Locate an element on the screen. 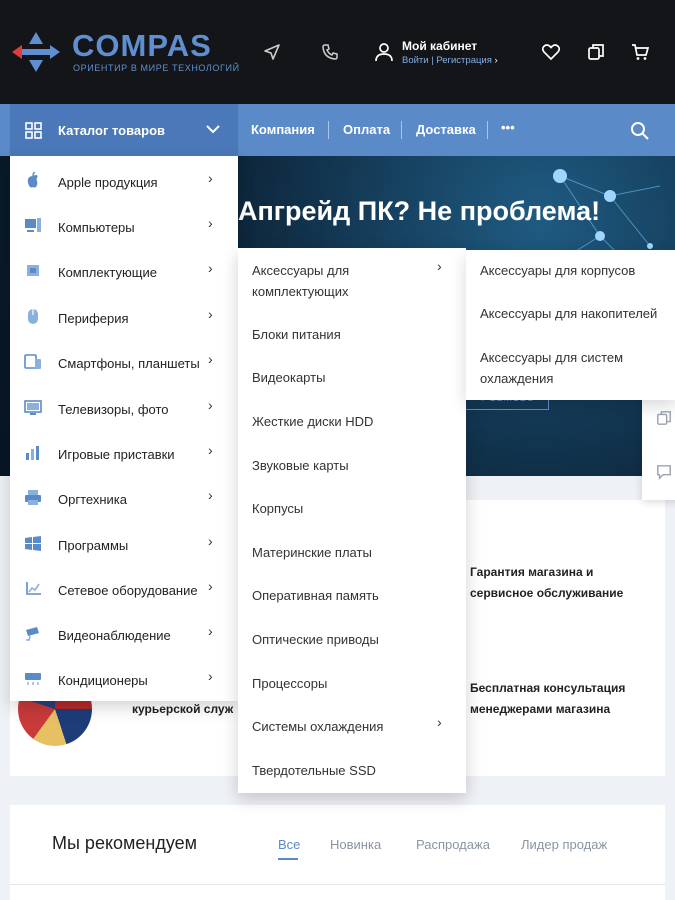 This screenshot has width=675, height=900. chat-icon is located at coordinates (664, 472).